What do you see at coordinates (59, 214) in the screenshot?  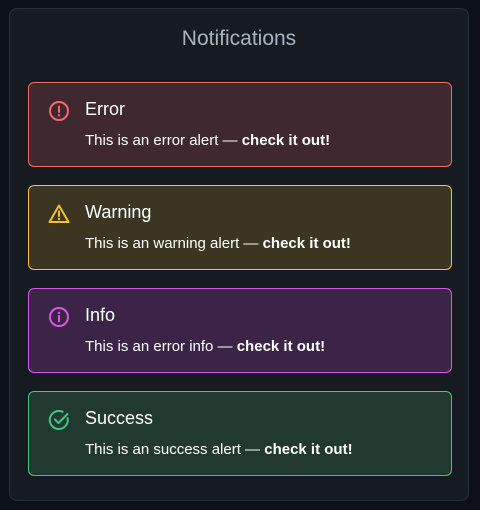 I see `warning-triangle-icon` at bounding box center [59, 214].